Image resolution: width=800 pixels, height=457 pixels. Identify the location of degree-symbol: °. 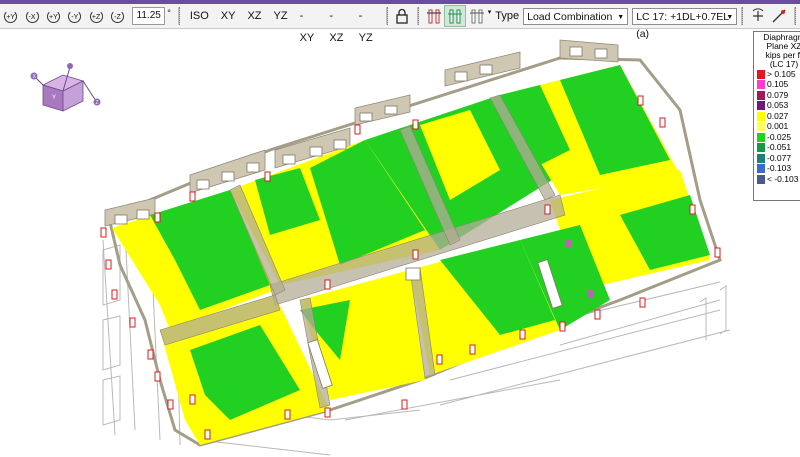
(169, 13).